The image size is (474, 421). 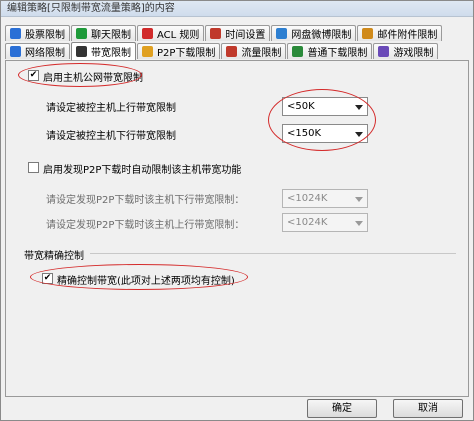 I want to click on tab-label: 普通下载限制, so click(x=337, y=53).